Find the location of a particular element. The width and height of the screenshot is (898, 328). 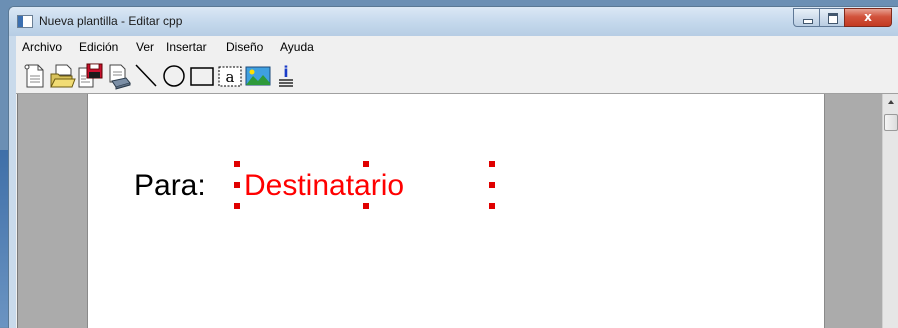

save-button is located at coordinates (90, 76).